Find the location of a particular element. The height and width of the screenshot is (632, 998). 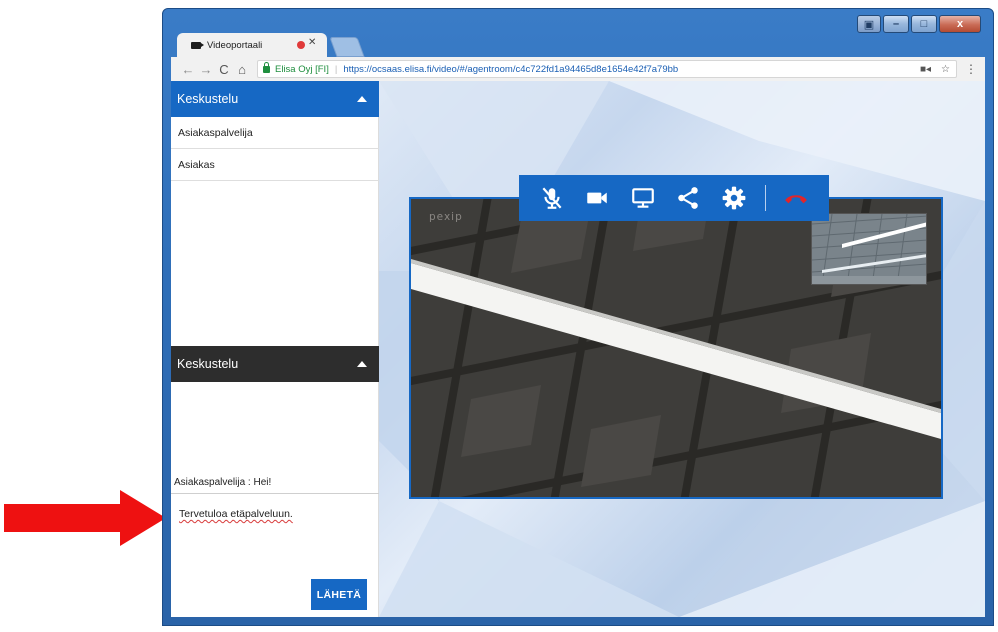

reload-icon: C is located at coordinates (224, 69).